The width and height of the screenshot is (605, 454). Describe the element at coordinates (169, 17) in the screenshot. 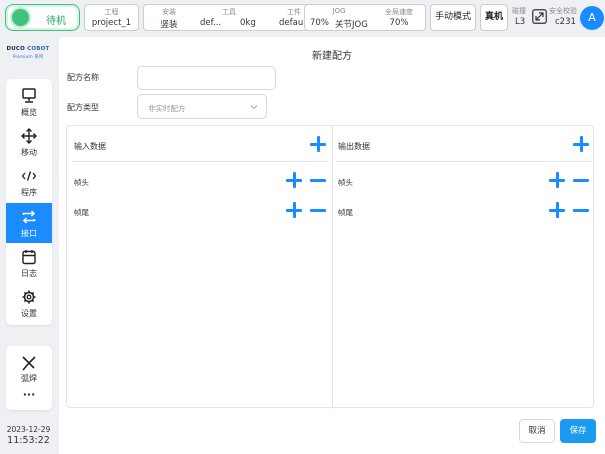

I see `install-selector: 安装 竖装` at that location.